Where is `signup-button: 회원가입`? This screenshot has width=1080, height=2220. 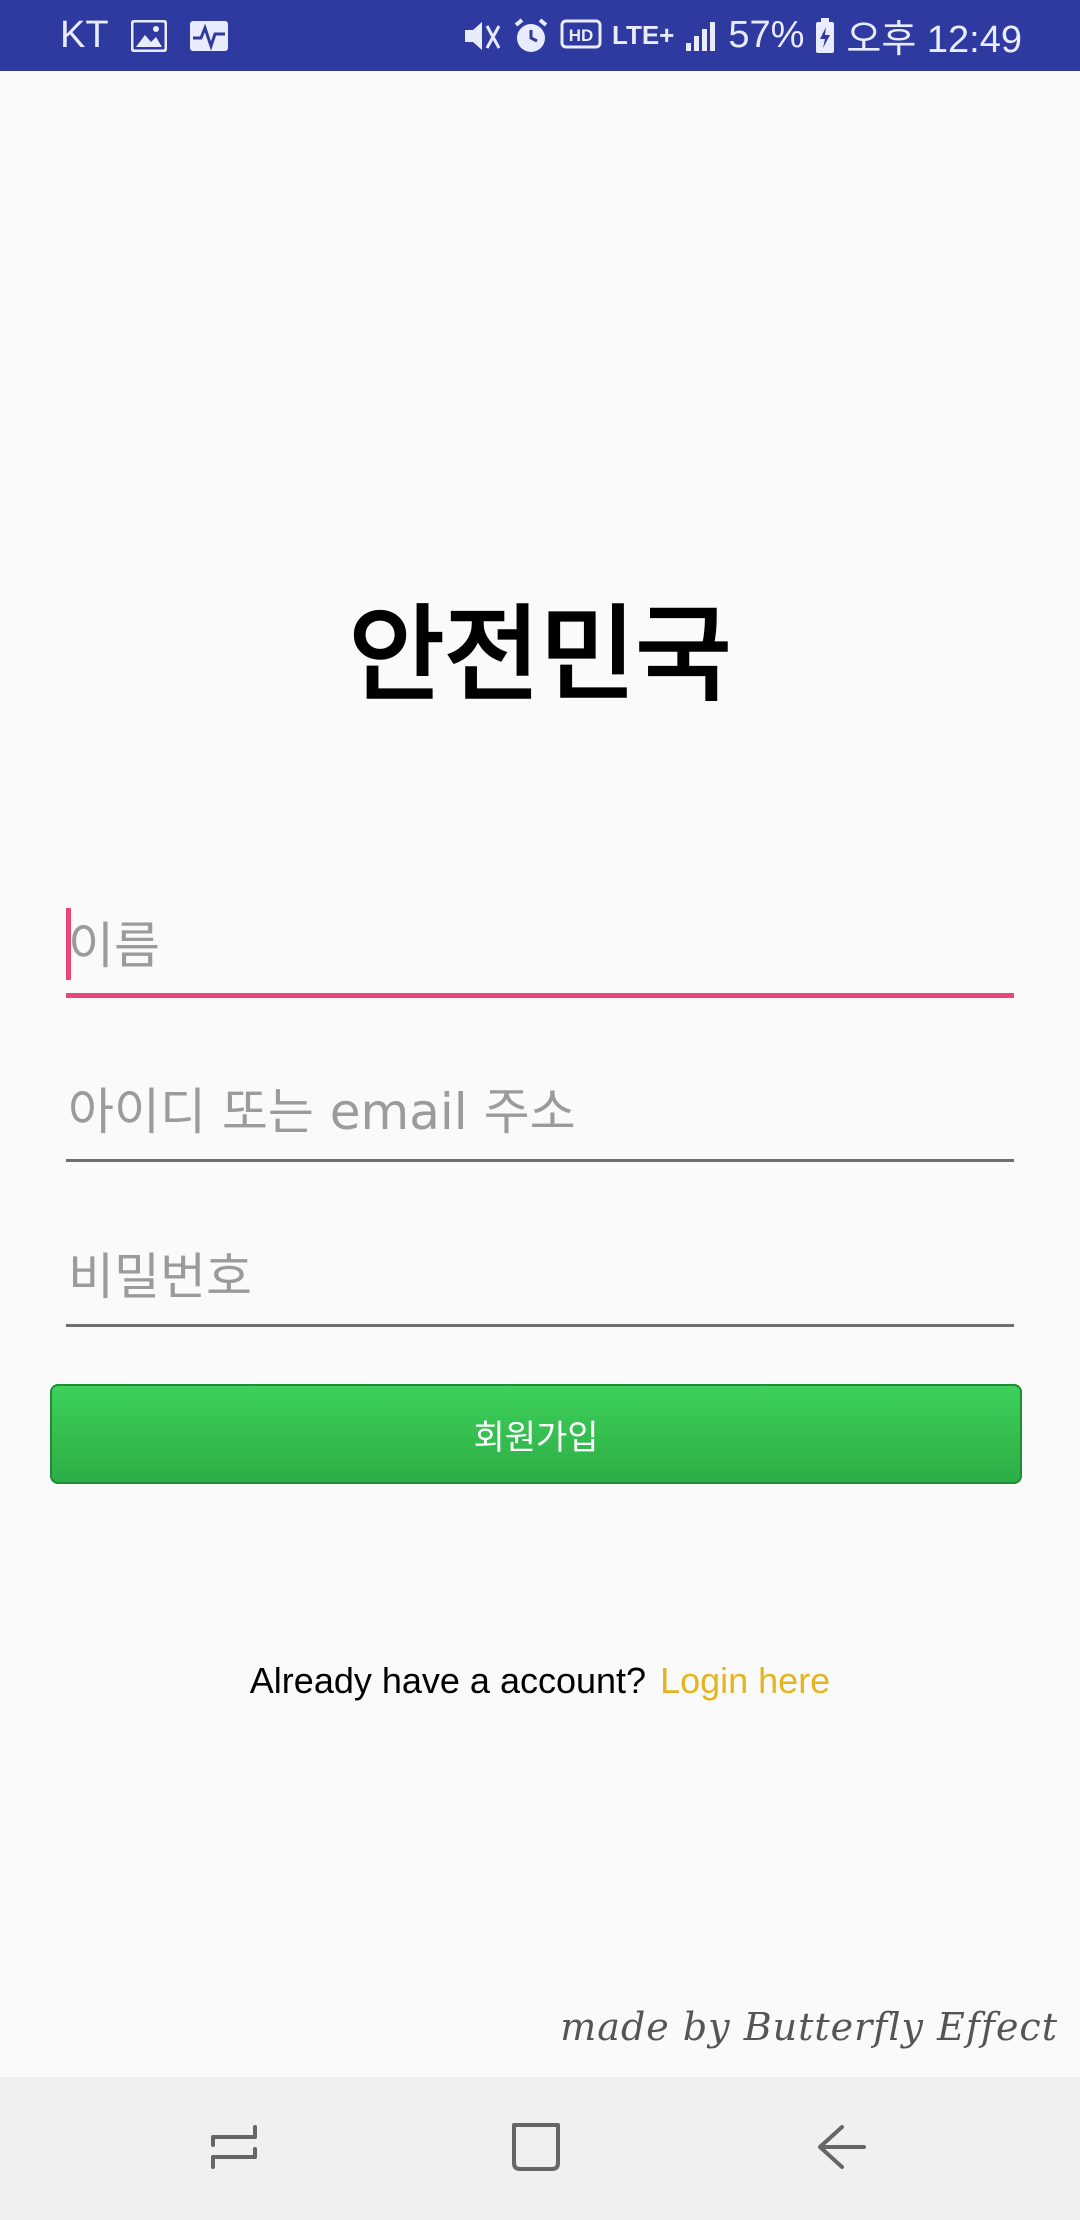 signup-button: 회원가입 is located at coordinates (536, 1434).